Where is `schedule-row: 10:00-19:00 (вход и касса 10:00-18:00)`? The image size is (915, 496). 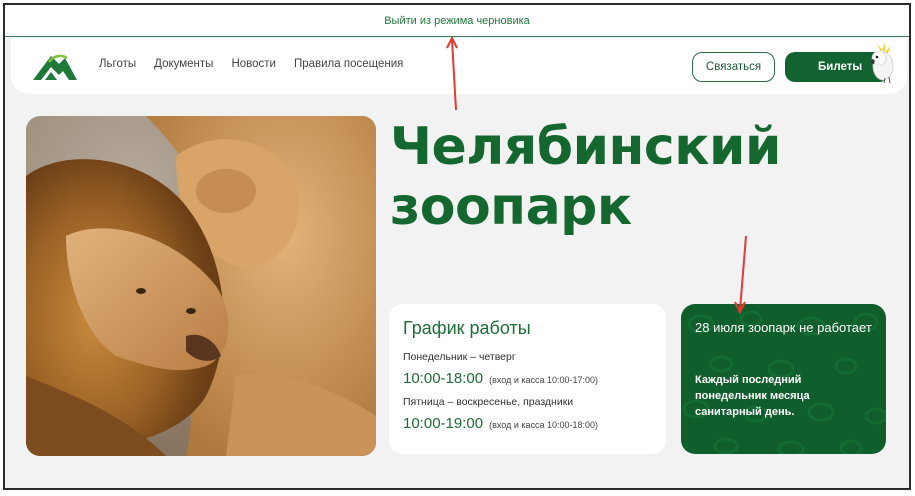
schedule-row: 10:00-19:00 (вход и касса 10:00-18:00) is located at coordinates (527, 423).